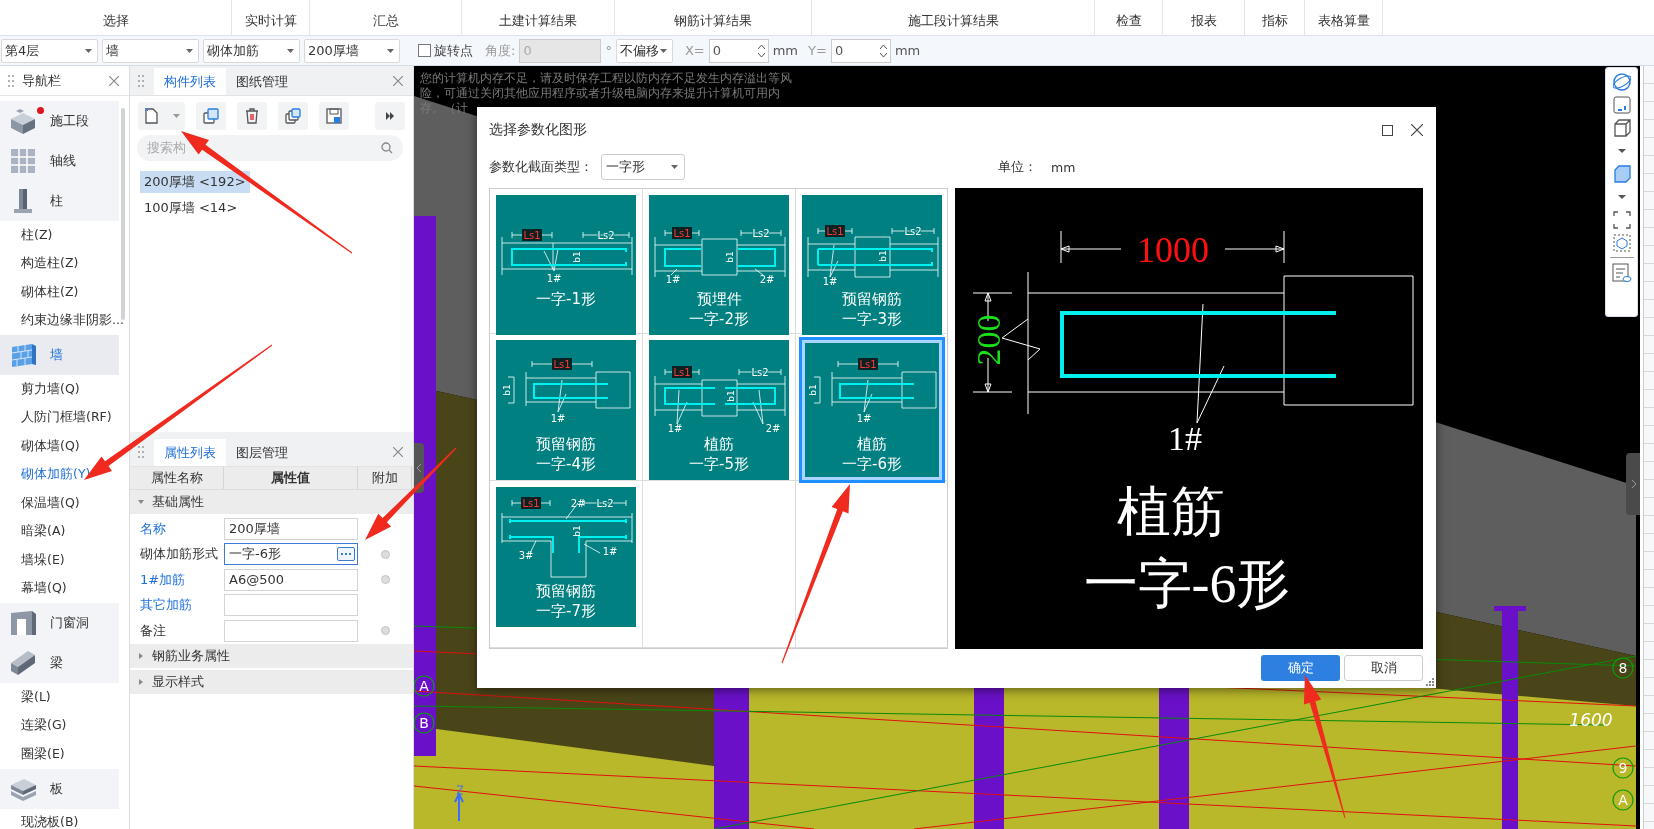 The width and height of the screenshot is (1654, 829). Describe the element at coordinates (190, 81) in the screenshot. I see `panel-tab: 构件列表` at that location.